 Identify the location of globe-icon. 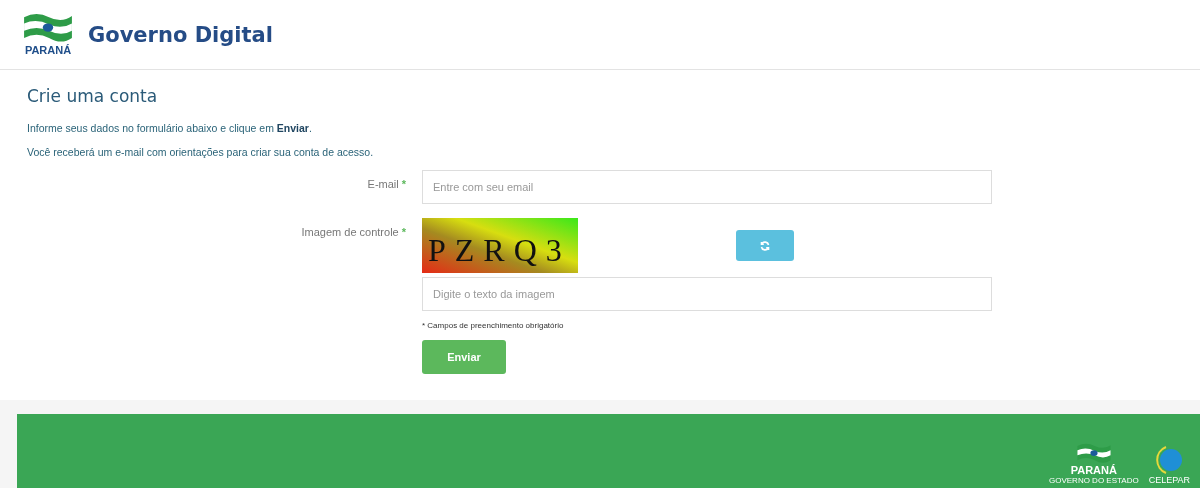
(1169, 460).